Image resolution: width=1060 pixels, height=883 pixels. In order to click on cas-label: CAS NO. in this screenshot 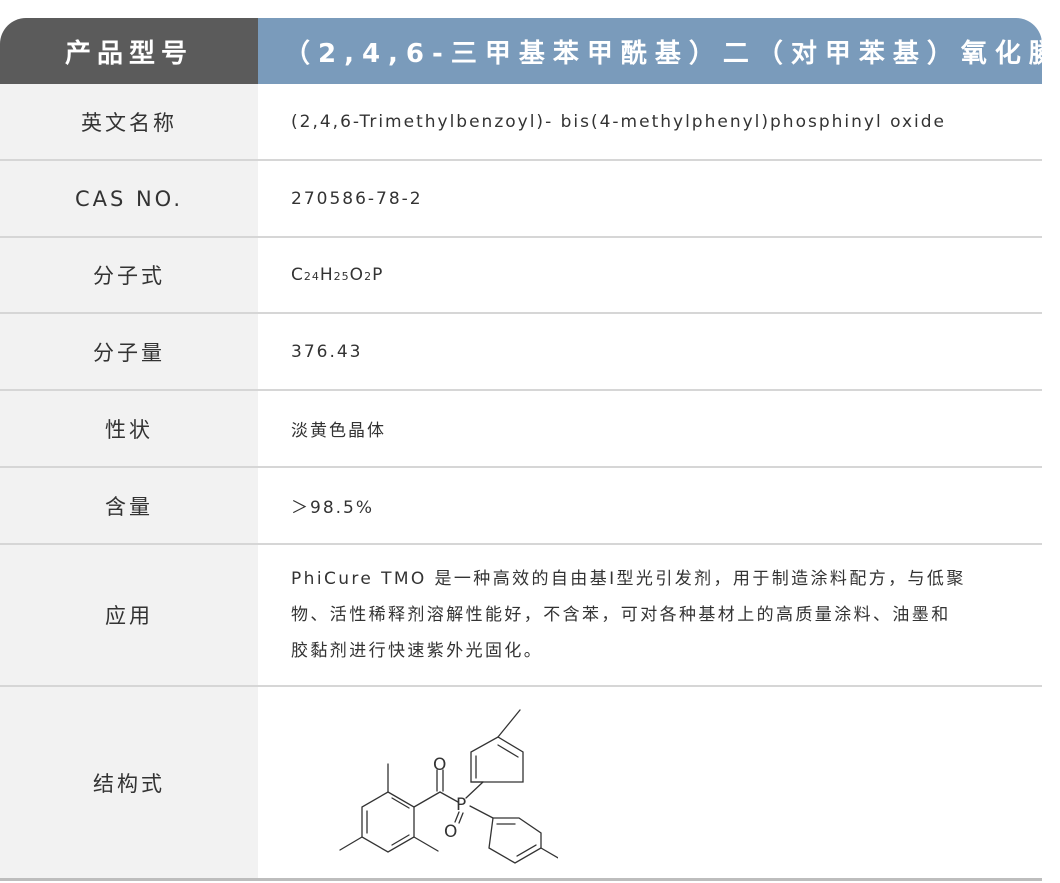, I will do `click(129, 198)`.